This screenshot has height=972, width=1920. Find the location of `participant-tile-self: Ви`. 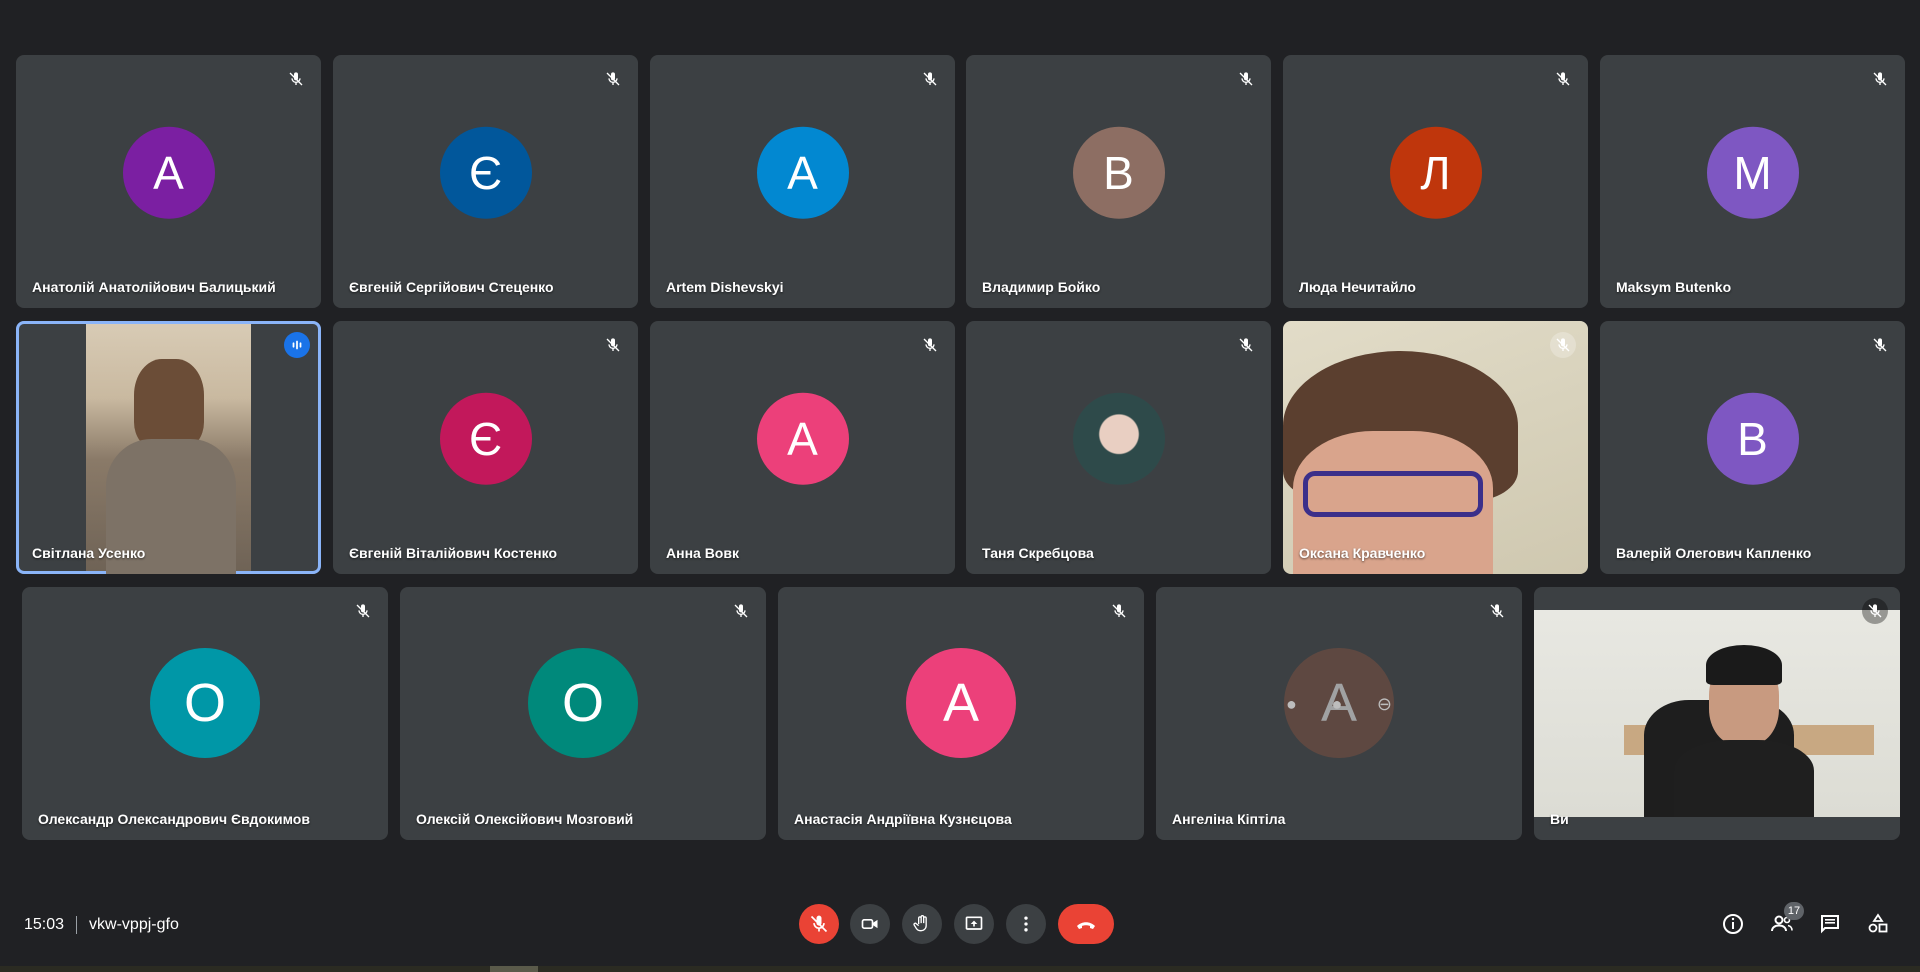

participant-tile-self: Ви is located at coordinates (1717, 713).